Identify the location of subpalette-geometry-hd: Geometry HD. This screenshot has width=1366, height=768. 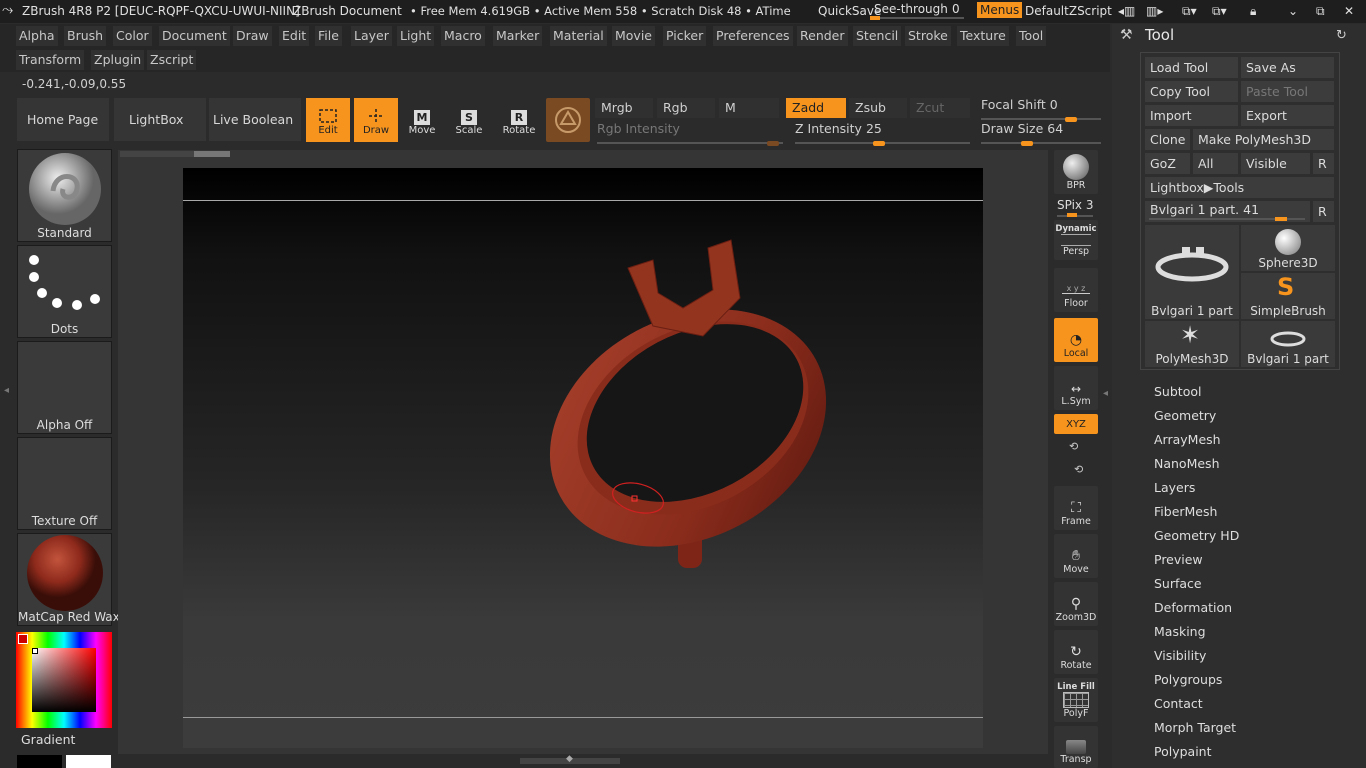
(1196, 535).